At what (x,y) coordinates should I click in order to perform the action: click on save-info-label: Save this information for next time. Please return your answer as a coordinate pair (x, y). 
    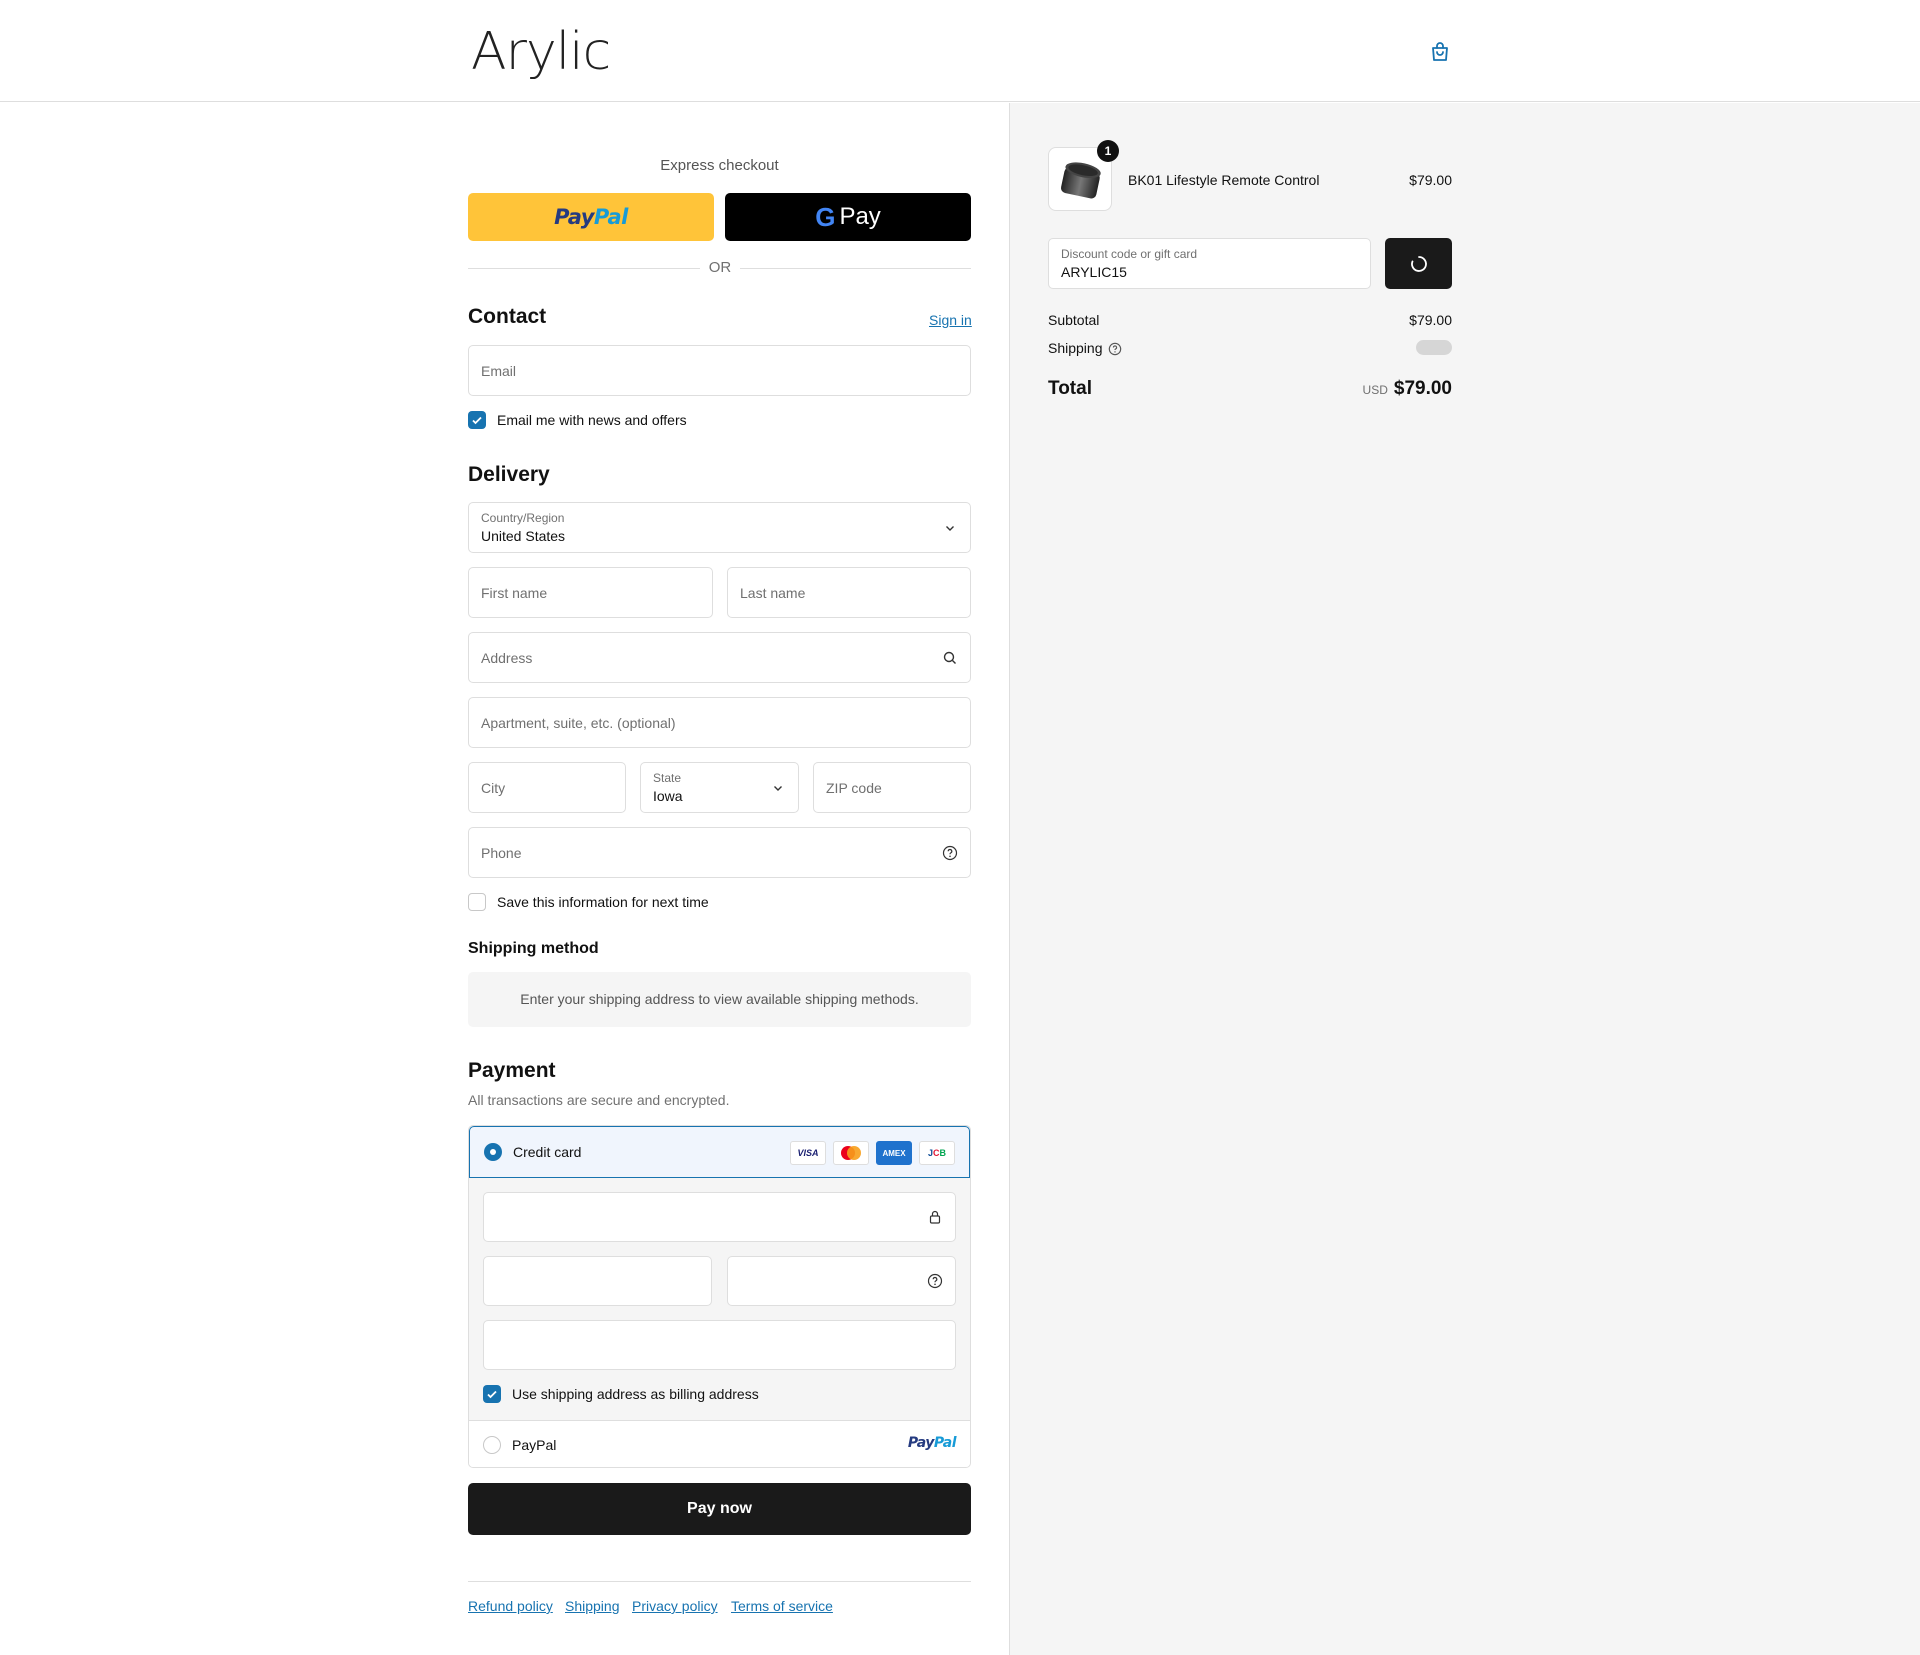
    Looking at the image, I should click on (603, 902).